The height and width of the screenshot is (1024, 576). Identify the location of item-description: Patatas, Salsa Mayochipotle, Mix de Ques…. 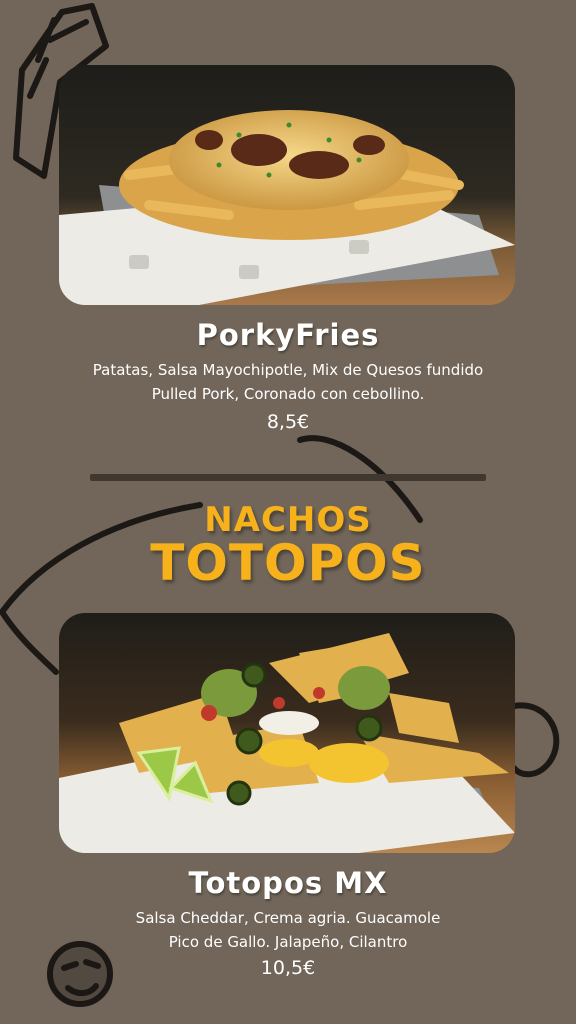
(288, 382).